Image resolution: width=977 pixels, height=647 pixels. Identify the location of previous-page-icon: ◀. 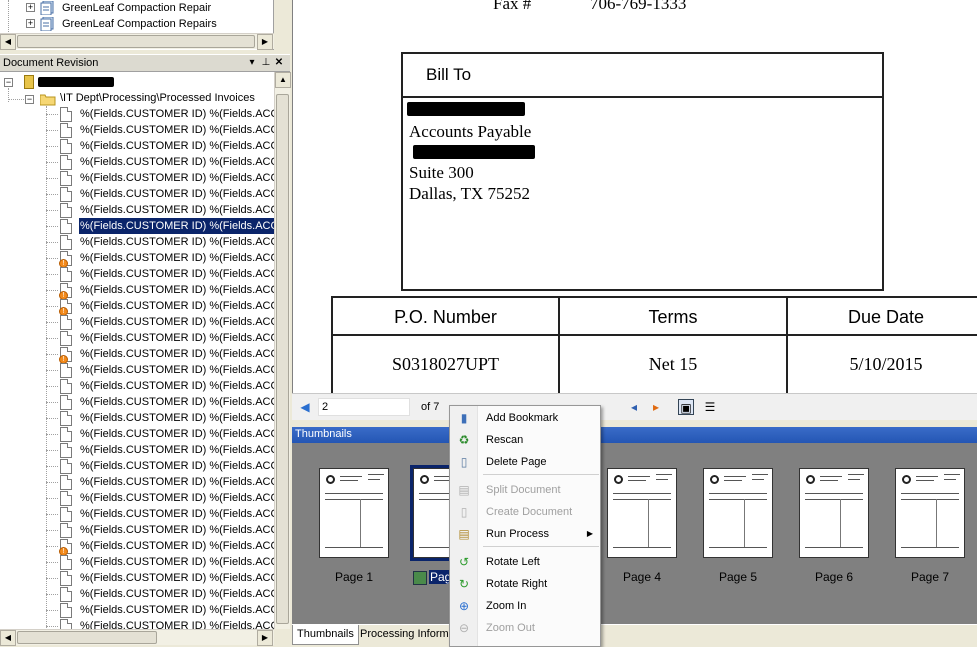
(305, 407).